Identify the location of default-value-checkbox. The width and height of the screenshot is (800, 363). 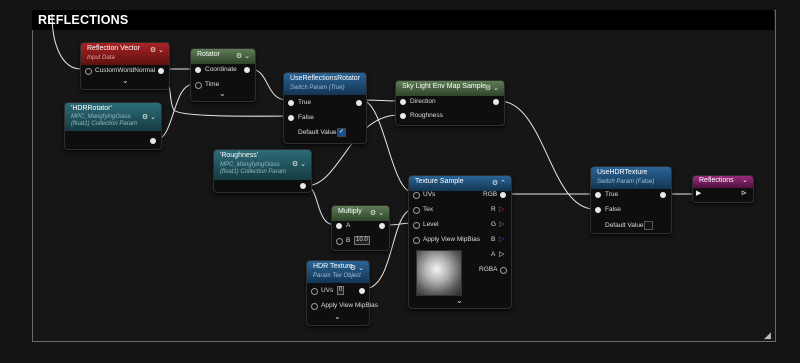
(648, 225).